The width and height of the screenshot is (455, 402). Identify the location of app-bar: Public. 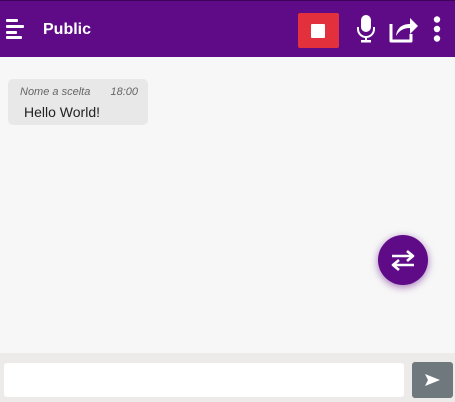
(227, 28).